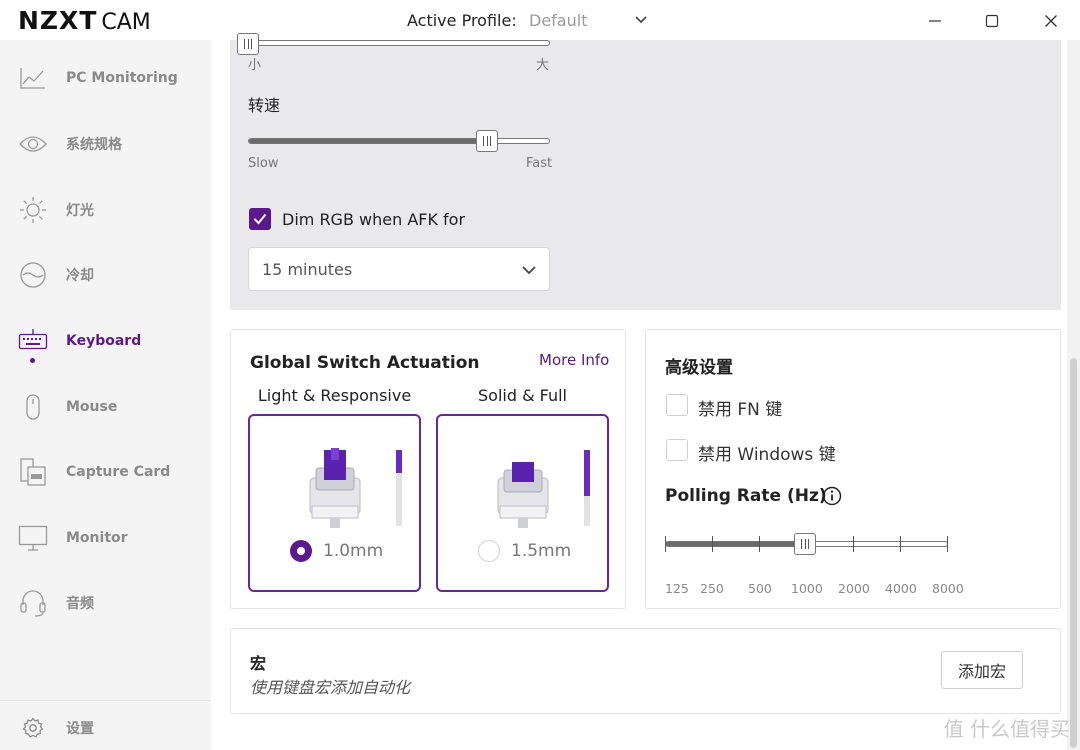 The height and width of the screenshot is (750, 1080). What do you see at coordinates (746, 496) in the screenshot?
I see `polling-rate-title: Polling Rate (Hz)` at bounding box center [746, 496].